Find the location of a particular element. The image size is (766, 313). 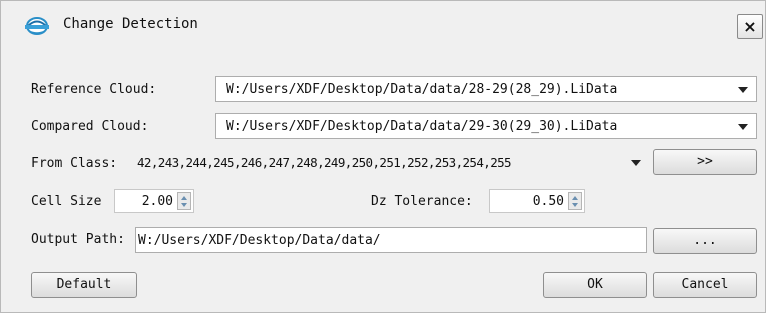

dialog-title: Change Detection is located at coordinates (130, 24).